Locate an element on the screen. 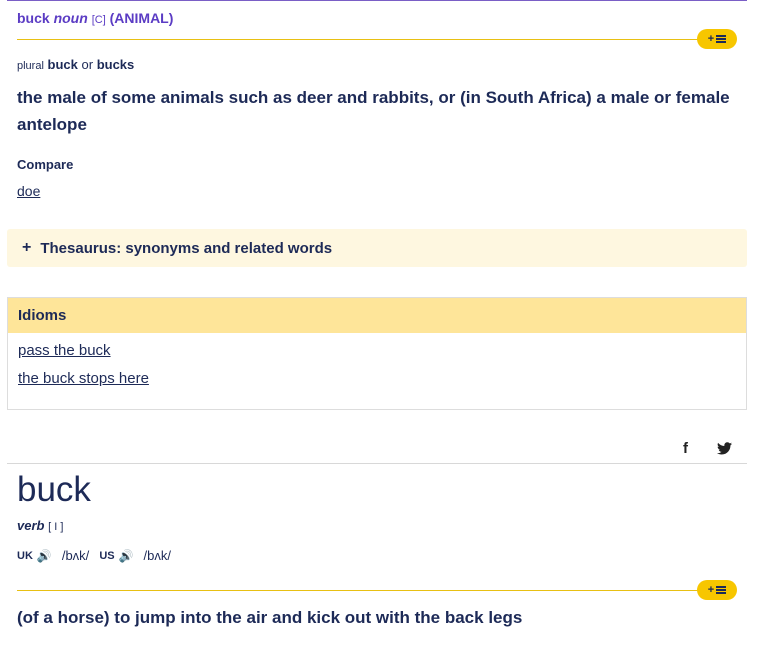 This screenshot has width=757, height=646. idiom-link: pass the buck is located at coordinates (64, 350).